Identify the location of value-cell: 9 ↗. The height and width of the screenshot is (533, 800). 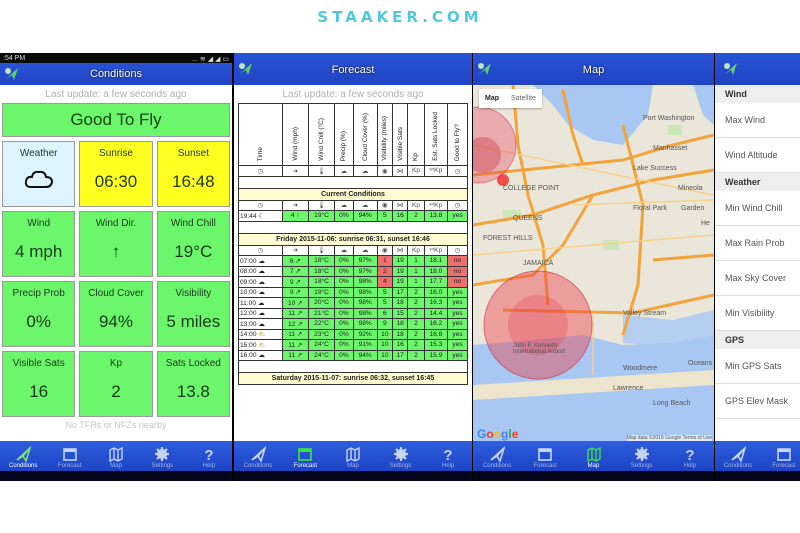
(295, 282).